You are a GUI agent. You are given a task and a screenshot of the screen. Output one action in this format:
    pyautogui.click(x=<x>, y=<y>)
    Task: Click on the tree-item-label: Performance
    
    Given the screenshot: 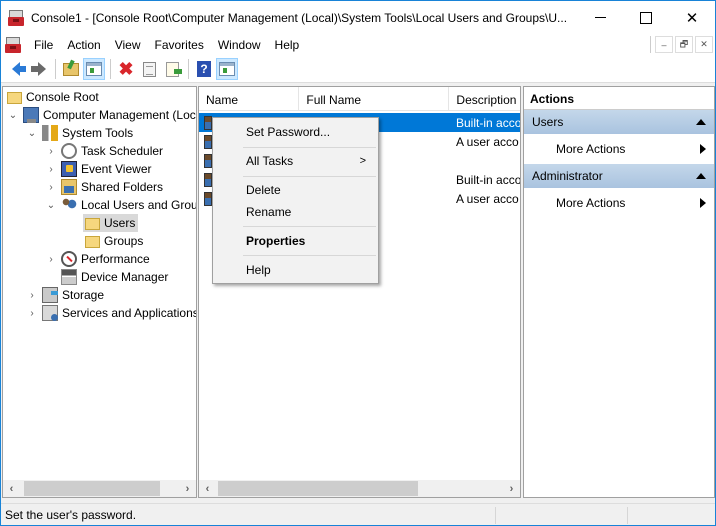 What is the action you would take?
    pyautogui.click(x=115, y=259)
    